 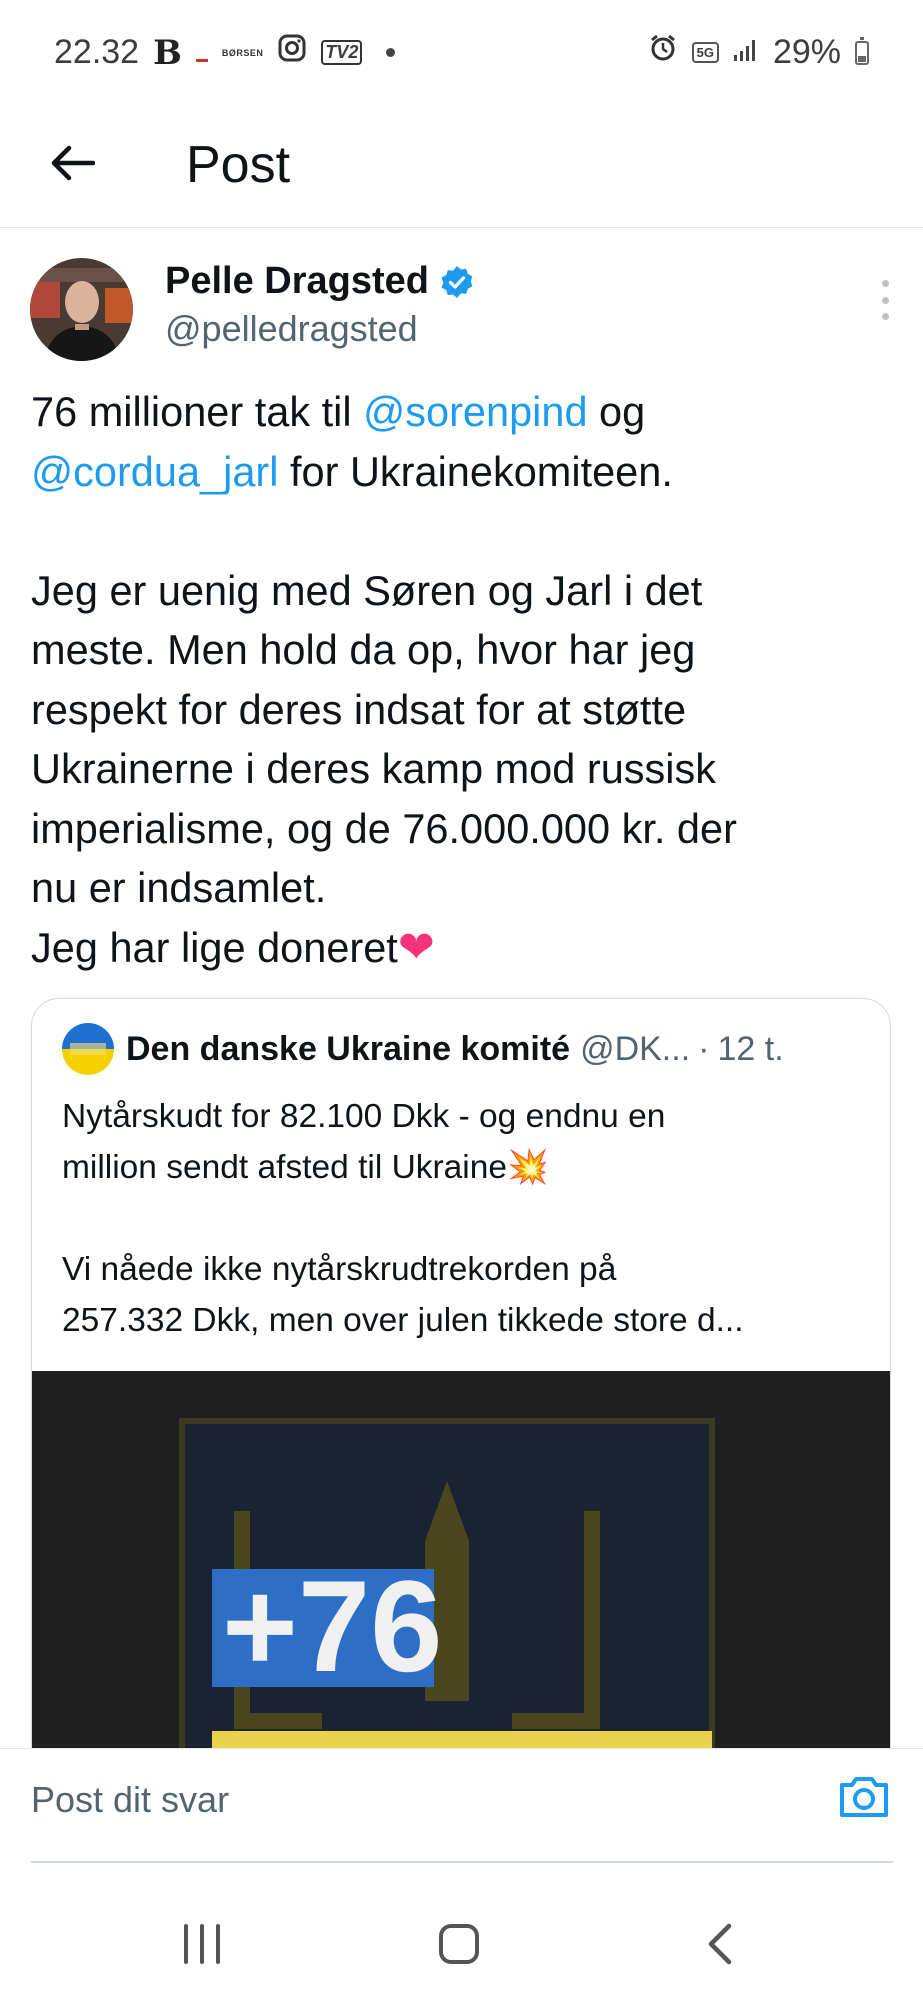 What do you see at coordinates (475, 471) in the screenshot?
I see `post-text-segment: for Ukrainekomiteen.` at bounding box center [475, 471].